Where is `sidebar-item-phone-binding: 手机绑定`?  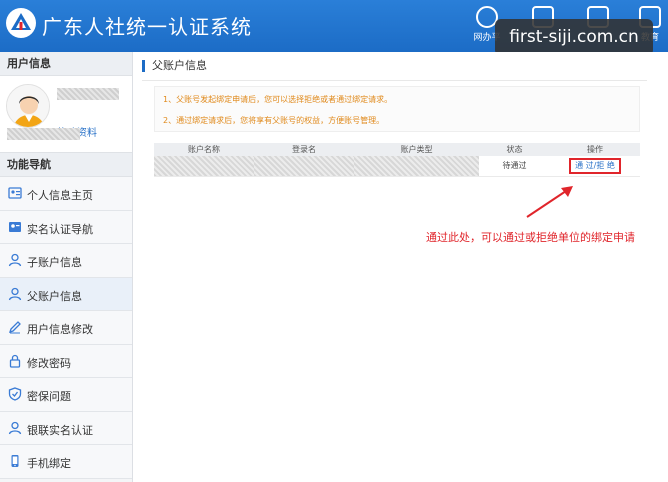
sidebar-item-phone-binding: 手机绑定 is located at coordinates (66, 462).